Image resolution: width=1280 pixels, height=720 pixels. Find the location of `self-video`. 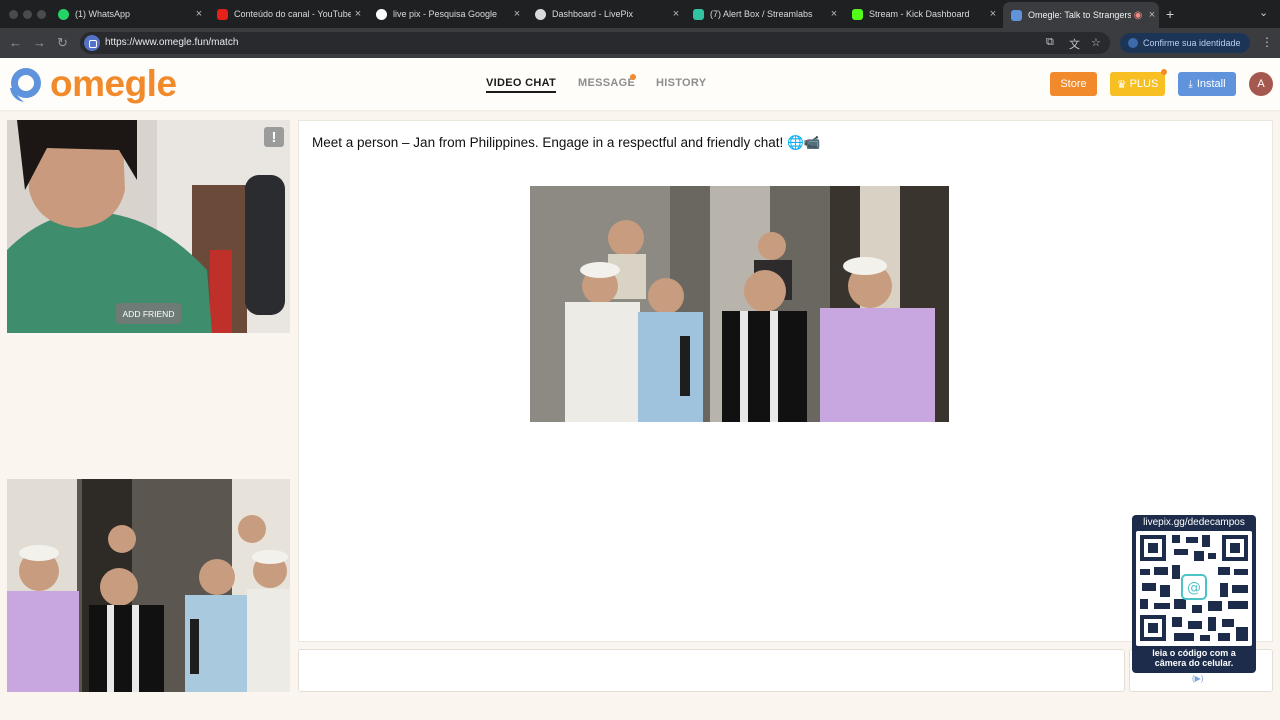

self-video is located at coordinates (148, 585).